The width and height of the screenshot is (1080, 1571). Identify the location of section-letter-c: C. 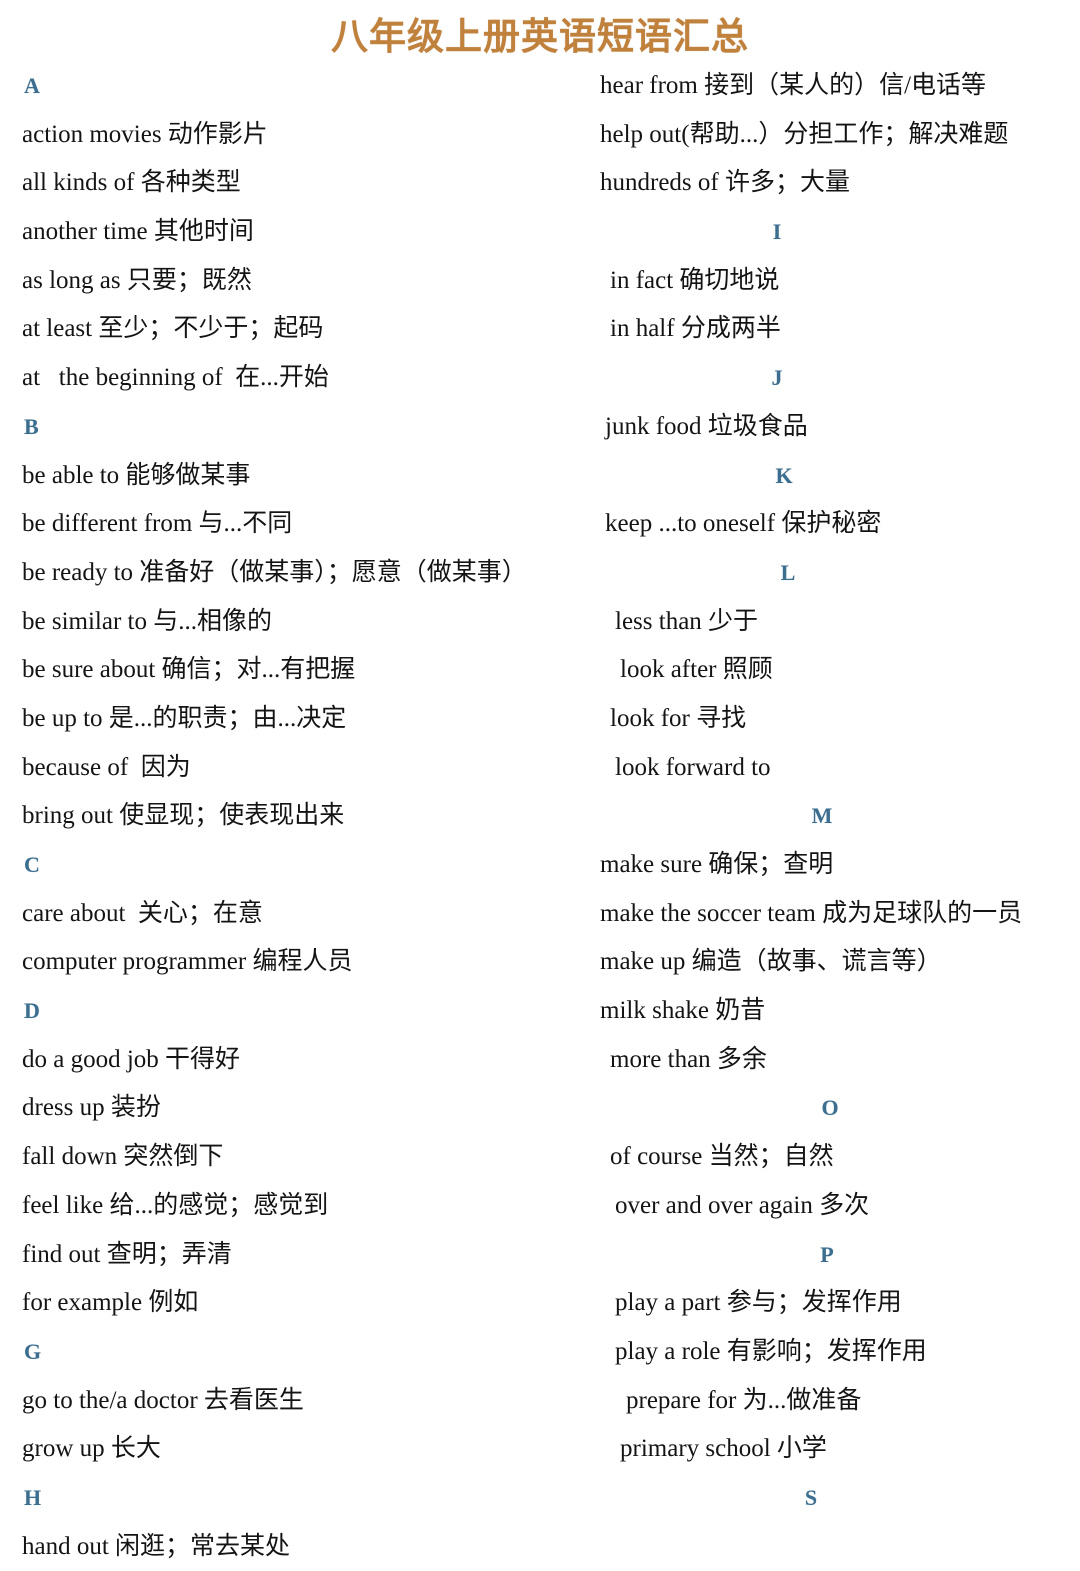
(32, 864).